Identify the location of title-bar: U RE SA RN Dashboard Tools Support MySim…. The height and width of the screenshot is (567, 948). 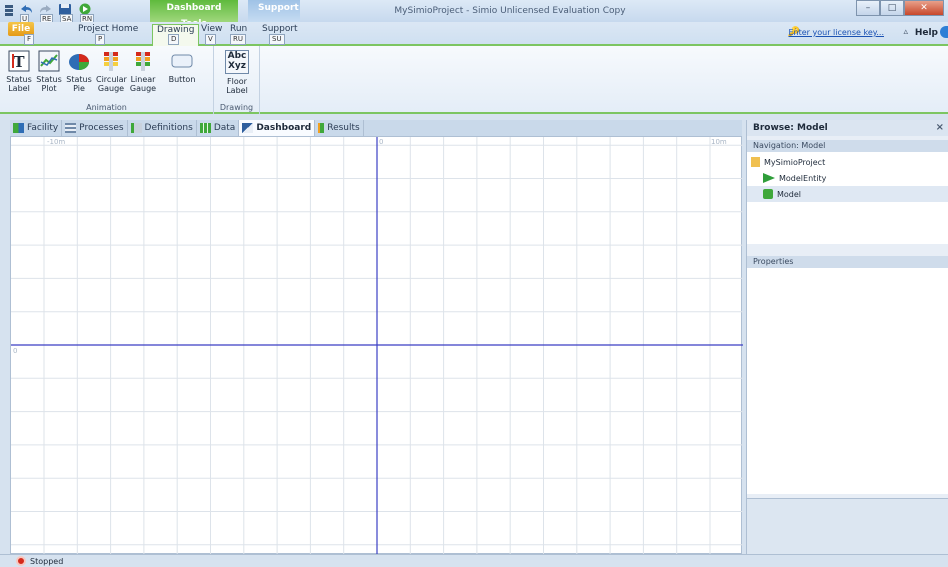
(474, 14).